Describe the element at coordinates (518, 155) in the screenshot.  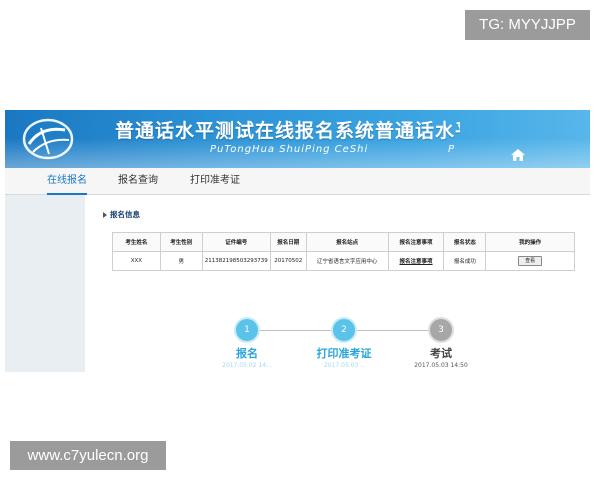
I see `home-icon` at that location.